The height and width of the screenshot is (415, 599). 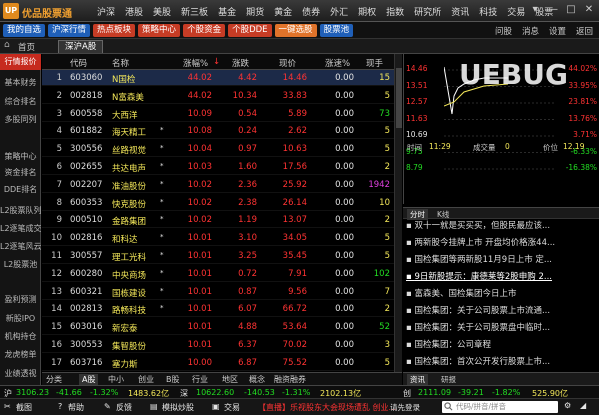 What do you see at coordinates (583, 405) in the screenshot?
I see `resize-icon: ◢` at bounding box center [583, 405].